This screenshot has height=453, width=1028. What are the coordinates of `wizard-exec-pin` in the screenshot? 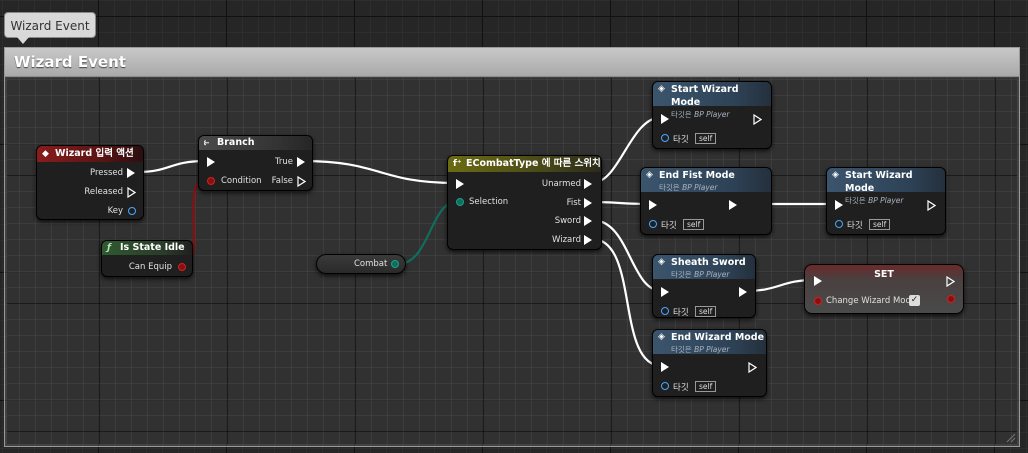 It's located at (588, 240).